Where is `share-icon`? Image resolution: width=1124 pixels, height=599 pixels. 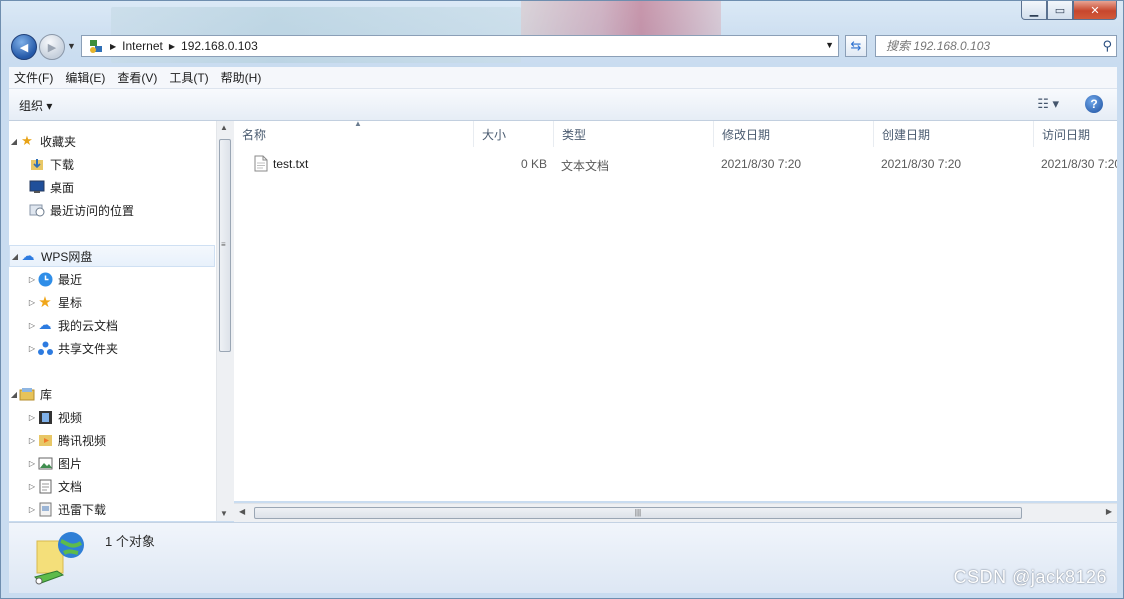
share-icon is located at coordinates (45, 348).